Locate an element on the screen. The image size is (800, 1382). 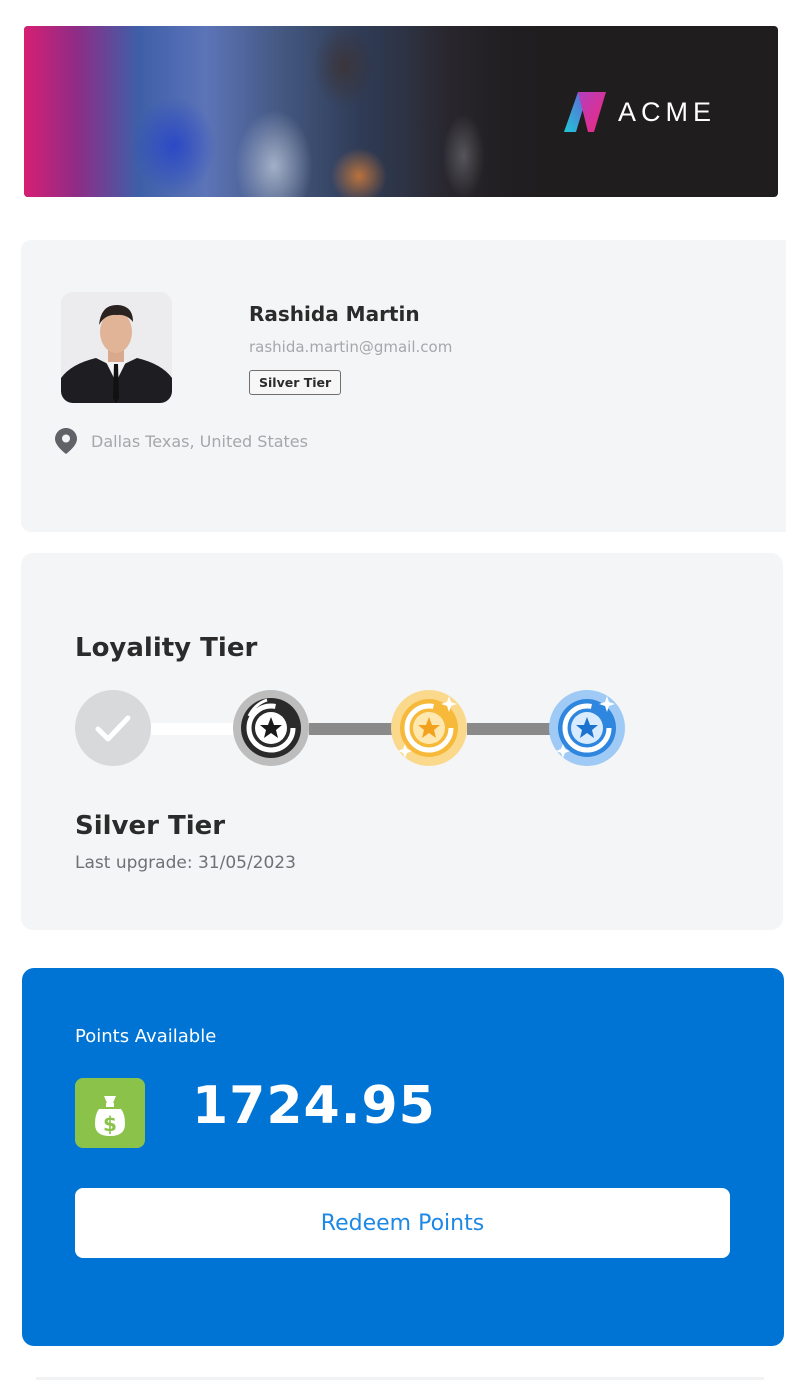
loyalty-title: Loyality Tier is located at coordinates (166, 648).